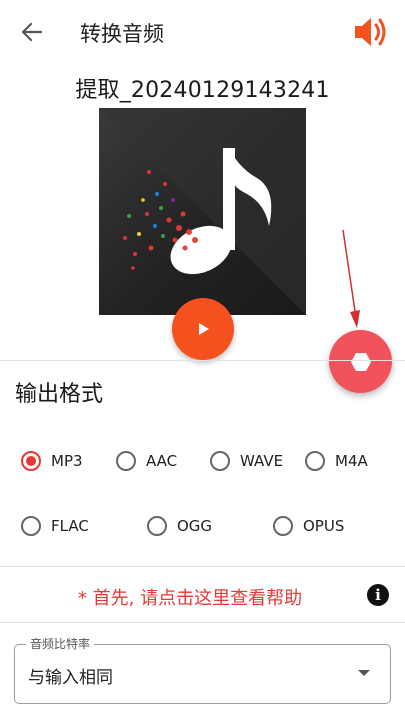 The width and height of the screenshot is (405, 720). What do you see at coordinates (364, 673) in the screenshot?
I see `caret-down-icon` at bounding box center [364, 673].